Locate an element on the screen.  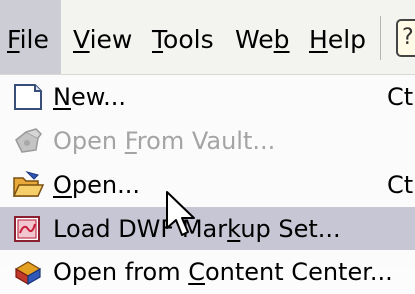
label-accelerator: k is located at coordinates (234, 229).